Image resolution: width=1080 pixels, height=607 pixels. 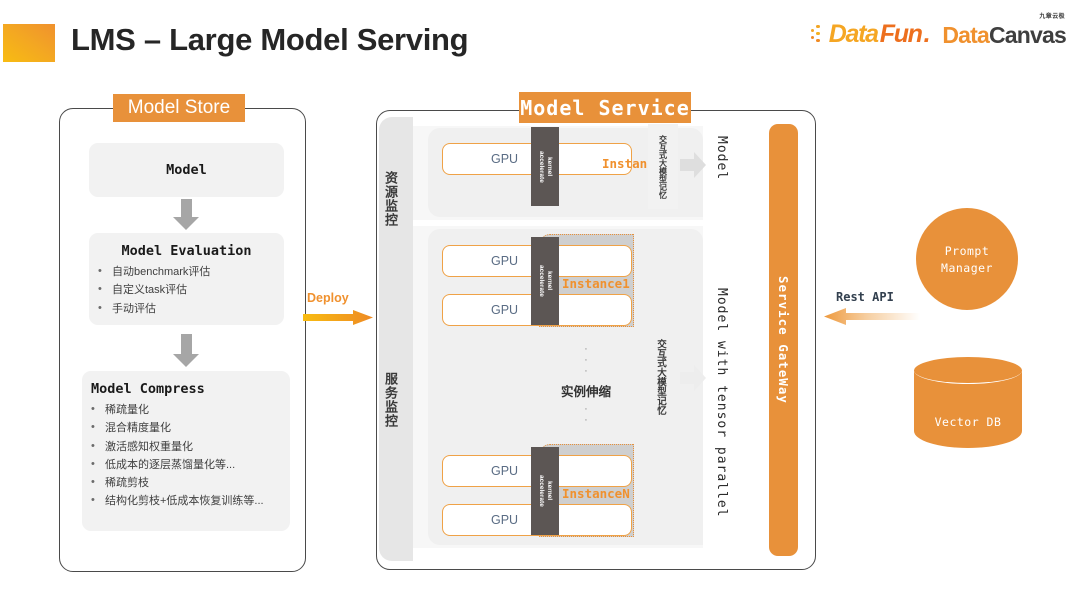 What do you see at coordinates (968, 408) in the screenshot?
I see `vector-db-node: Vector DB` at bounding box center [968, 408].